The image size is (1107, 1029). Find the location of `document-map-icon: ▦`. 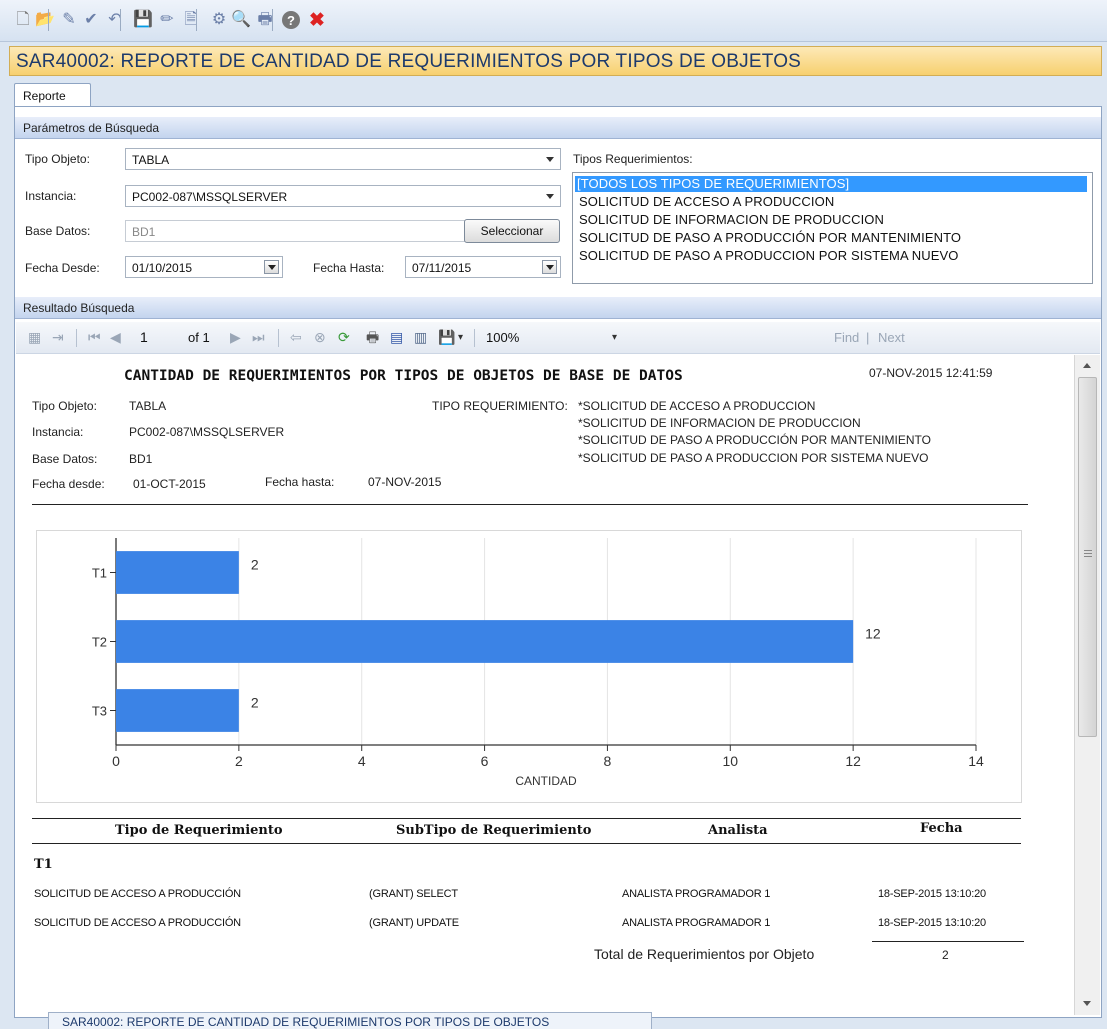

document-map-icon: ▦ is located at coordinates (34, 337).